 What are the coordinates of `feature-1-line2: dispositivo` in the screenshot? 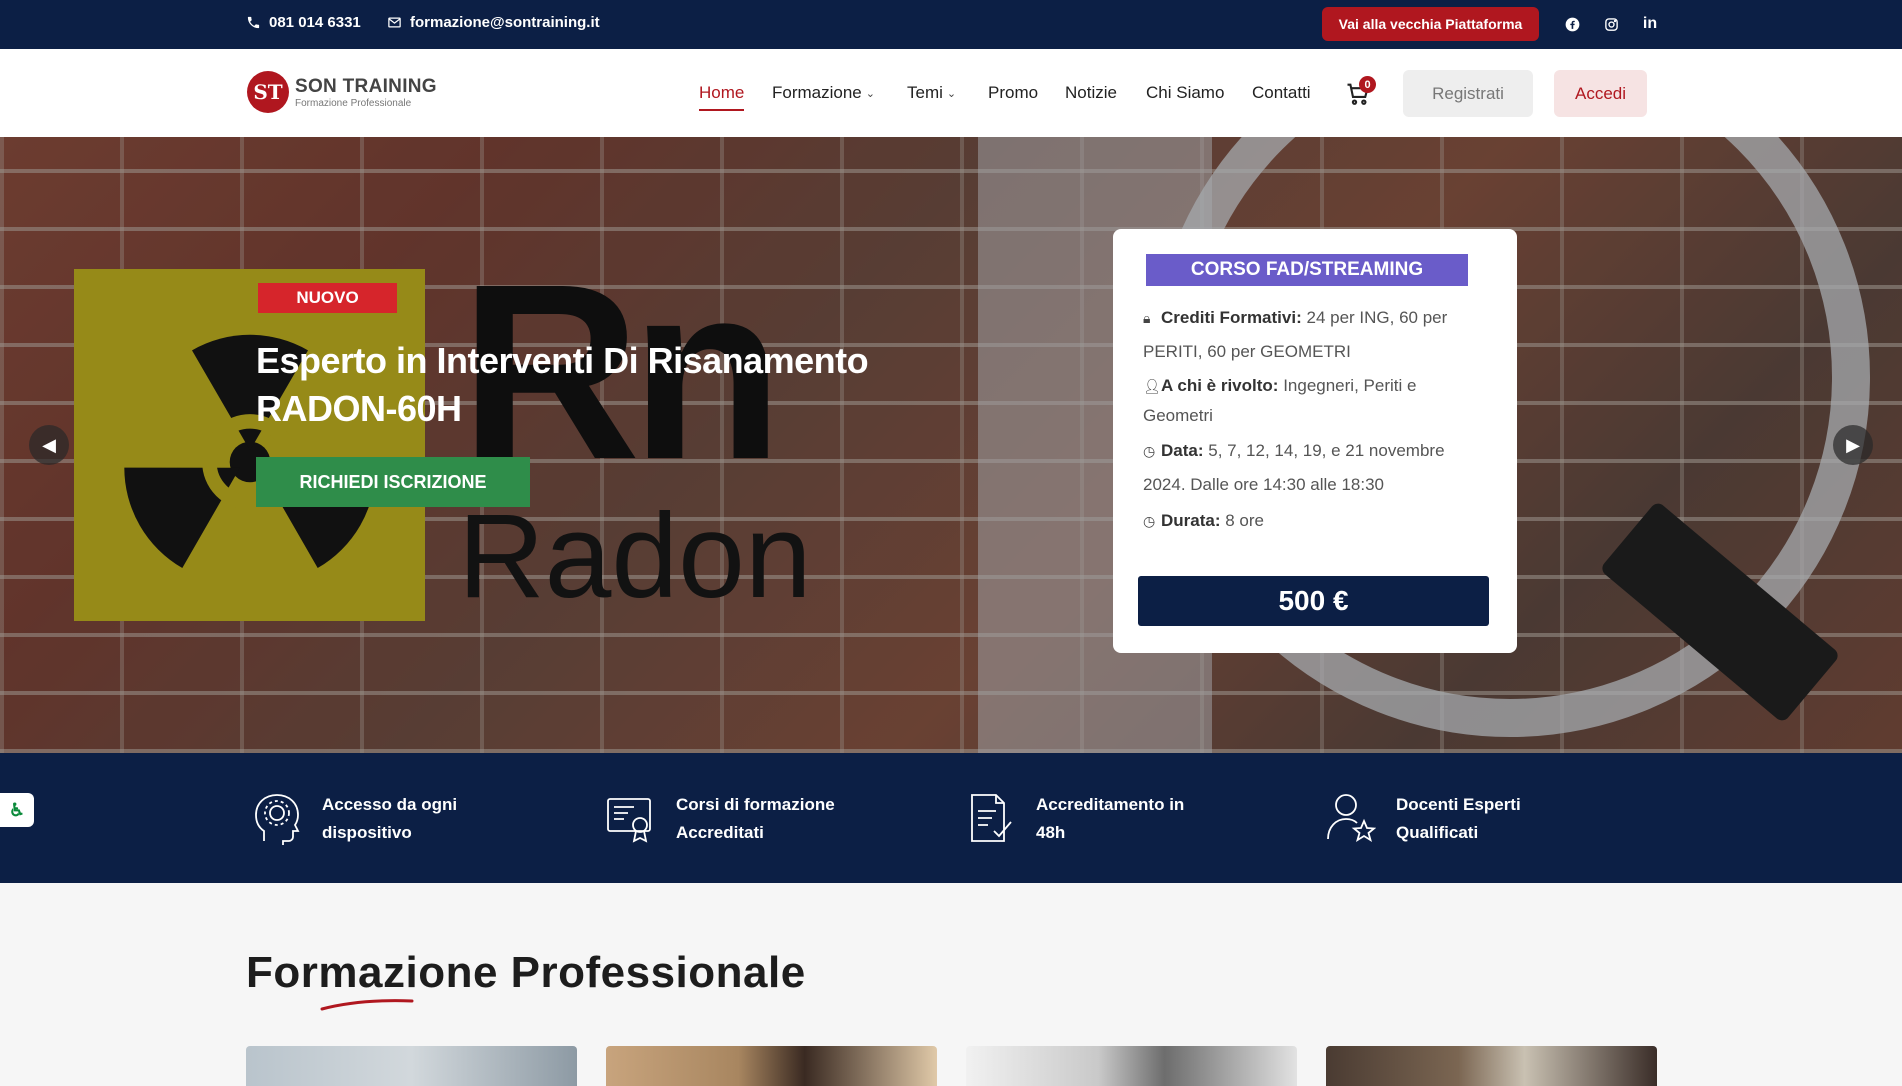 It's located at (367, 832).